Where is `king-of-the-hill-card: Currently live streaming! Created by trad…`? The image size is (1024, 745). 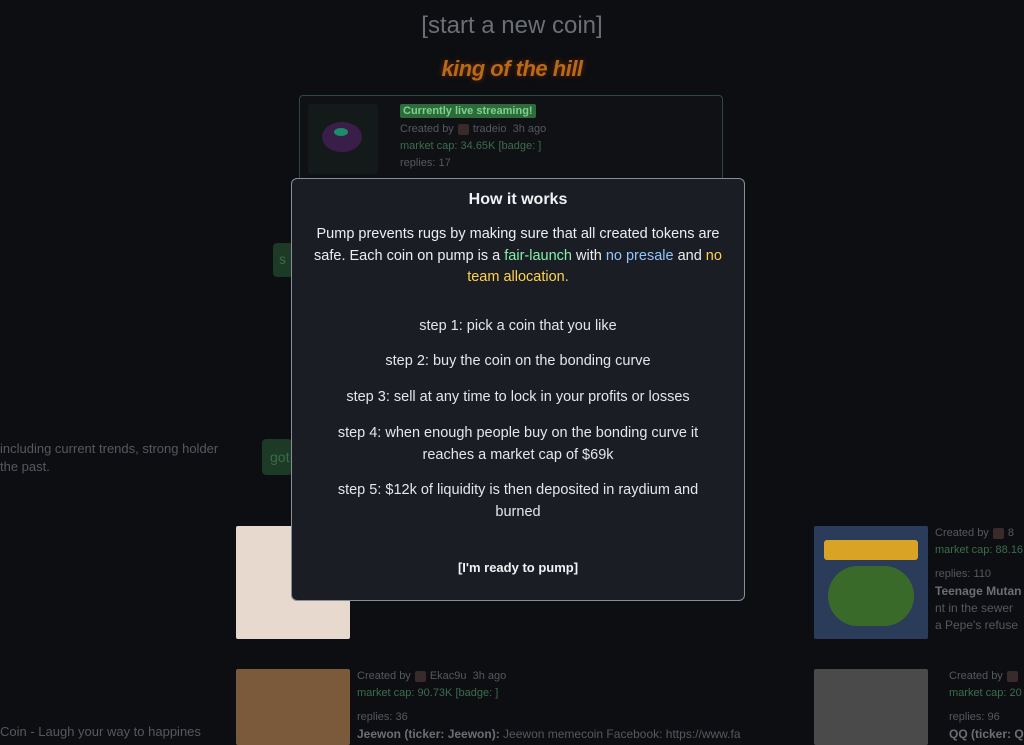
king-of-the-hill-card: Currently live streaming! Created by trad… is located at coordinates (511, 138).